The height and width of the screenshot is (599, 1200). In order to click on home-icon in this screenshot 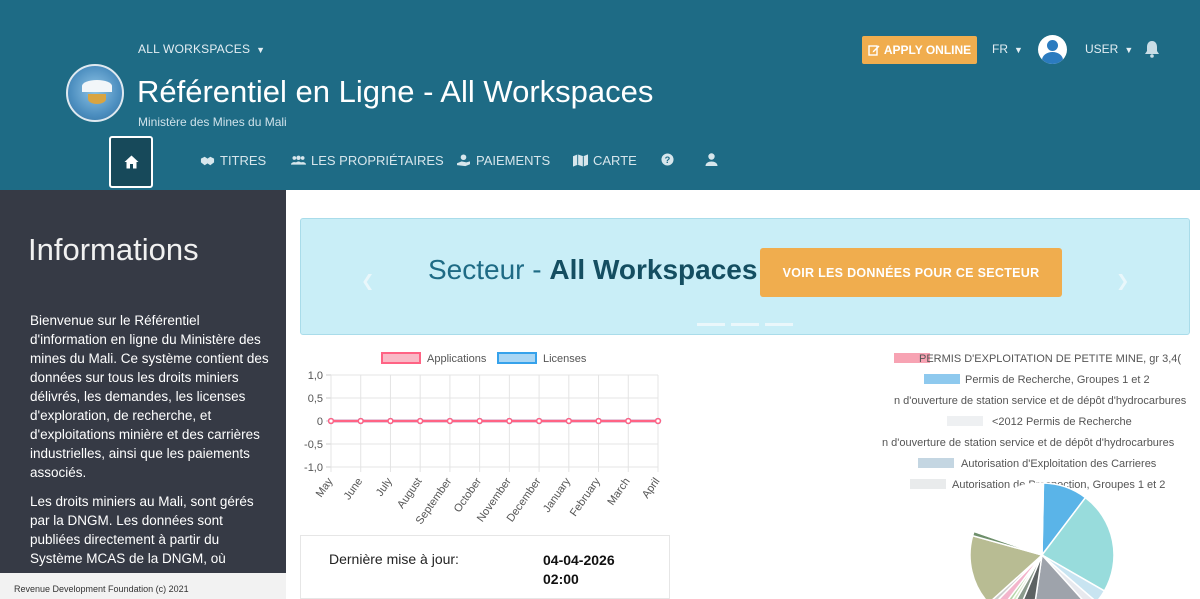, I will do `click(131, 162)`.